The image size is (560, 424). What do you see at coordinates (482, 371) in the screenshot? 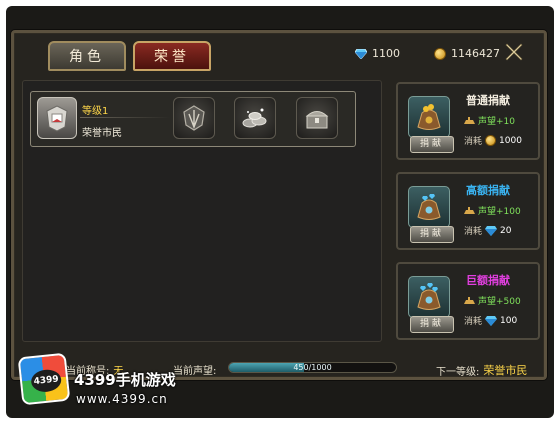
I see `next-level: 下一等级: 荣誉市民` at bounding box center [482, 371].